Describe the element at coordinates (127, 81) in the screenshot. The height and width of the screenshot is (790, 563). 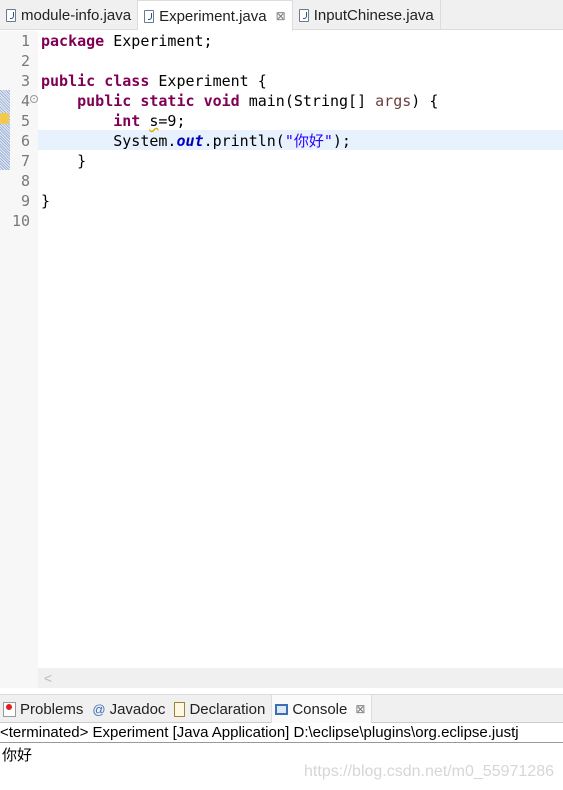
I see `keyword: class` at that location.